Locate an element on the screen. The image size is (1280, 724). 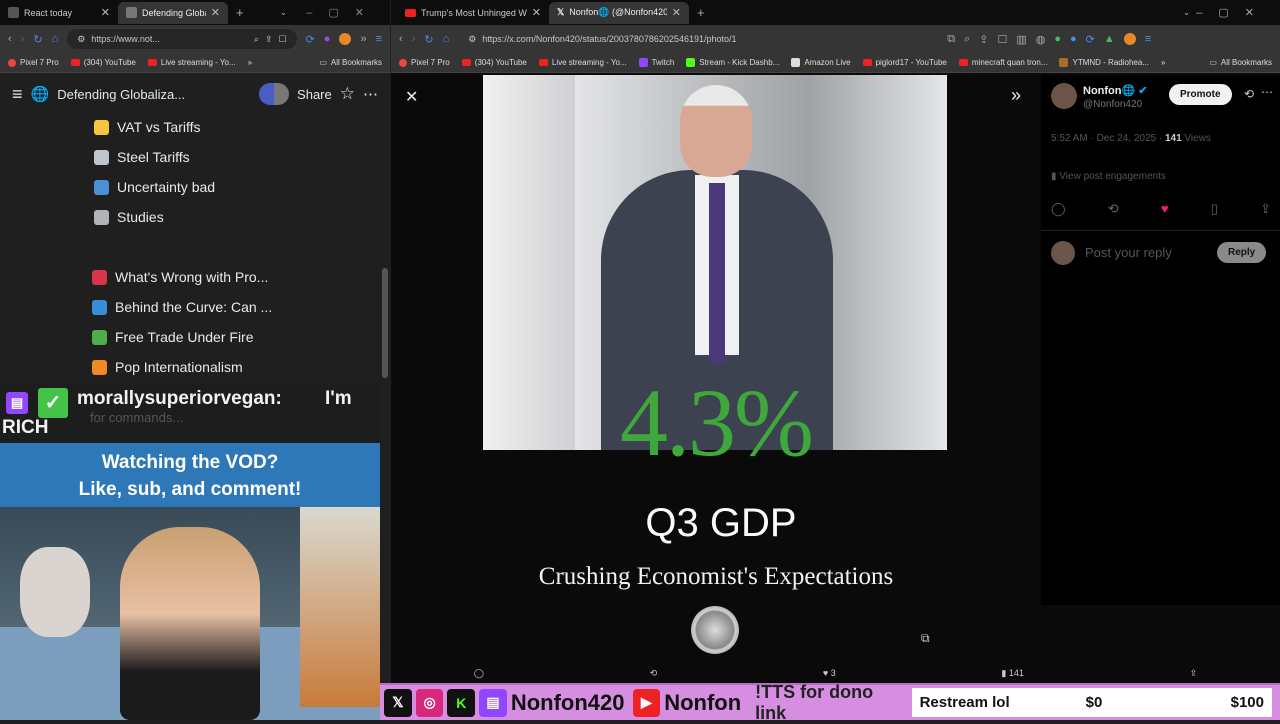
avatar is located at coordinates (1064, 96).